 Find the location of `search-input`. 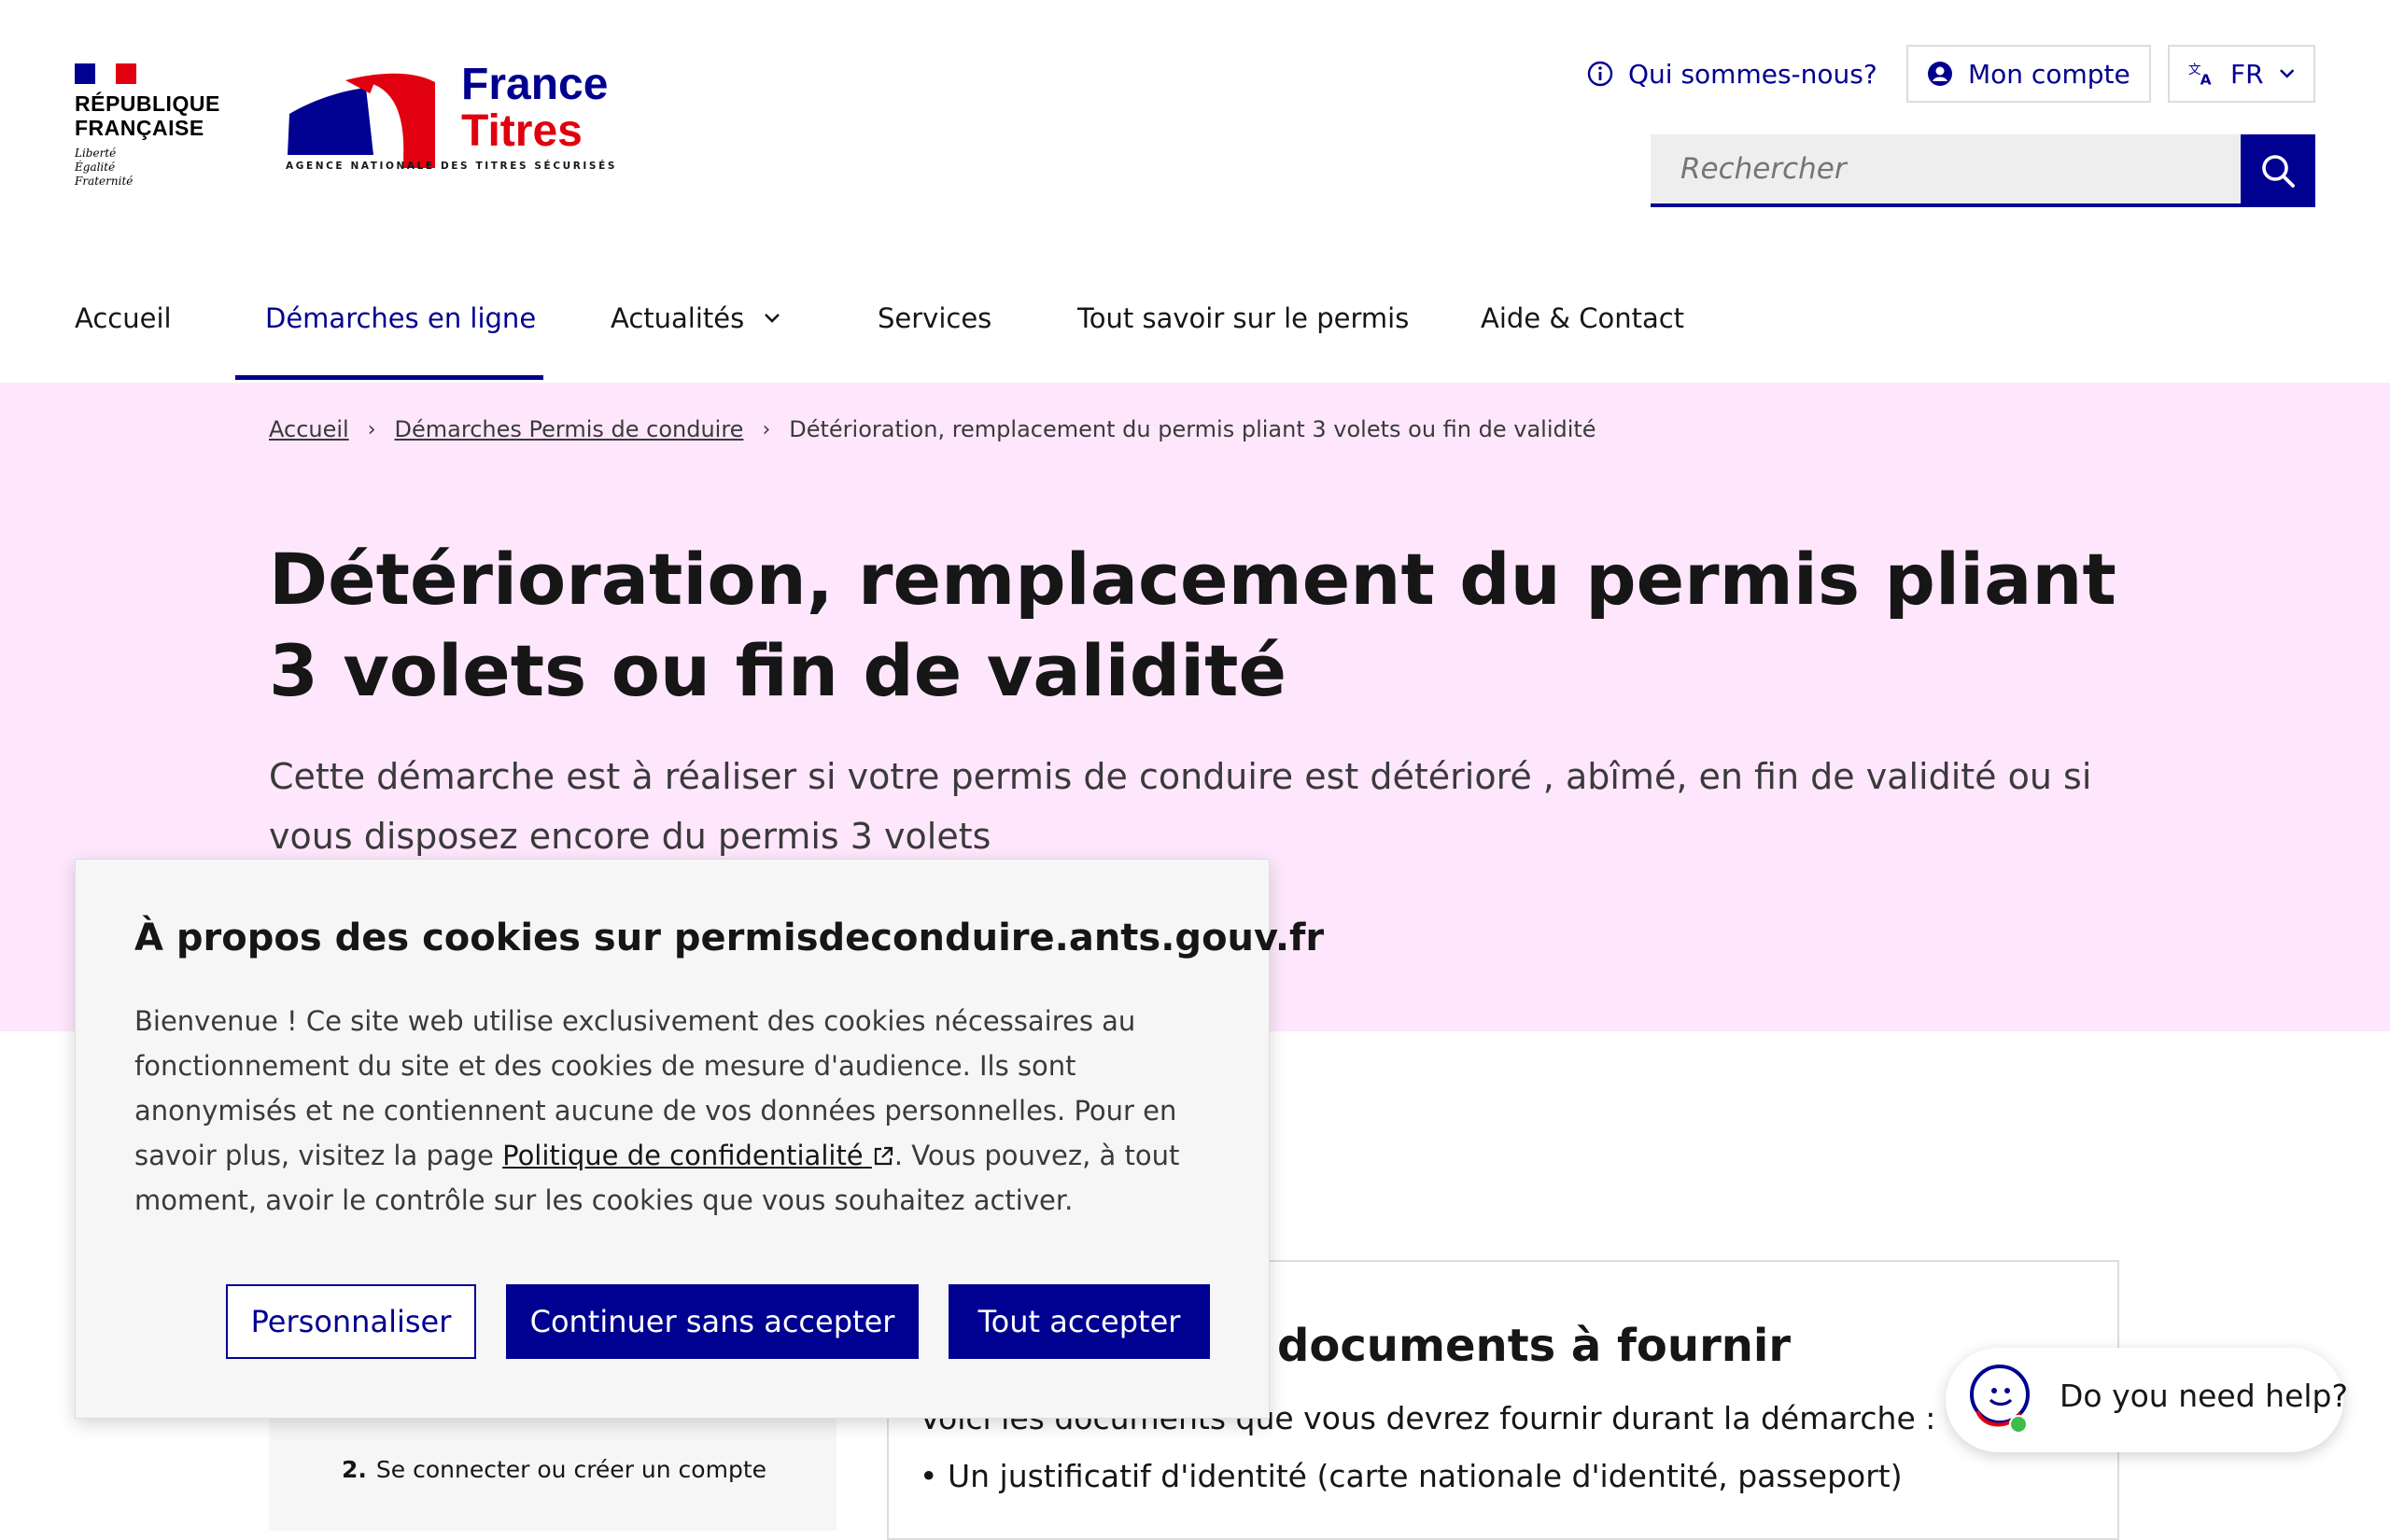

search-input is located at coordinates (1936, 168).